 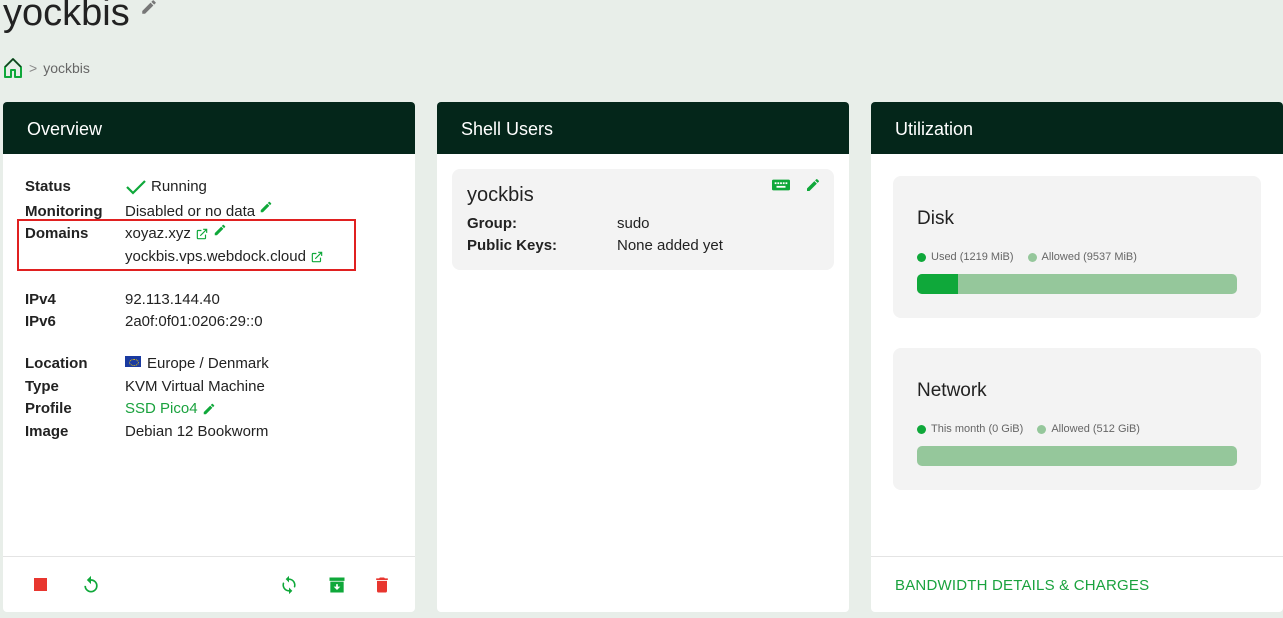 I want to click on type-label: Type, so click(x=42, y=386).